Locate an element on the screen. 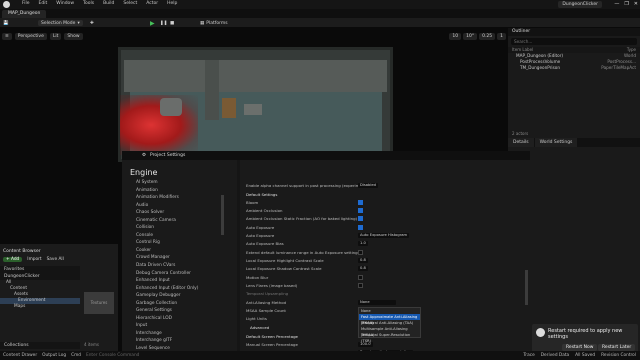 The width and height of the screenshot is (640, 360). outliner-row: TM_DungeonPrison PaperTileMapAct is located at coordinates (574, 68).